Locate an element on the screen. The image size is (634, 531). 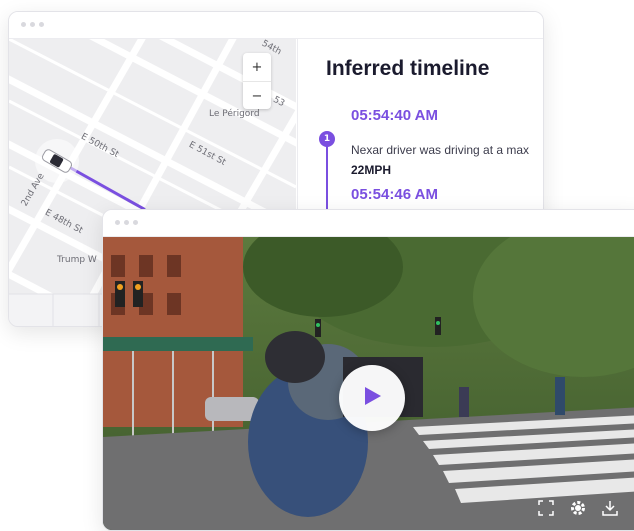
timeline-event-speed: 22MPH is located at coordinates (371, 170).